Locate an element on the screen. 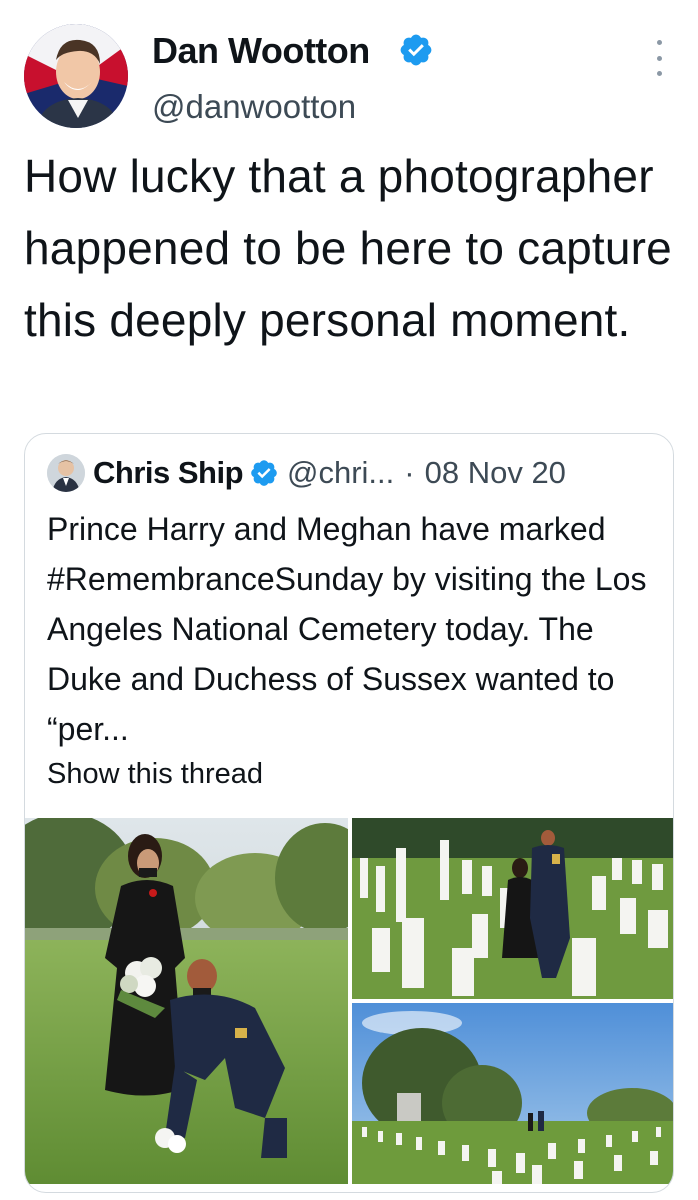 The height and width of the screenshot is (1200, 698). verified-badge-icon is located at coordinates (416, 50).